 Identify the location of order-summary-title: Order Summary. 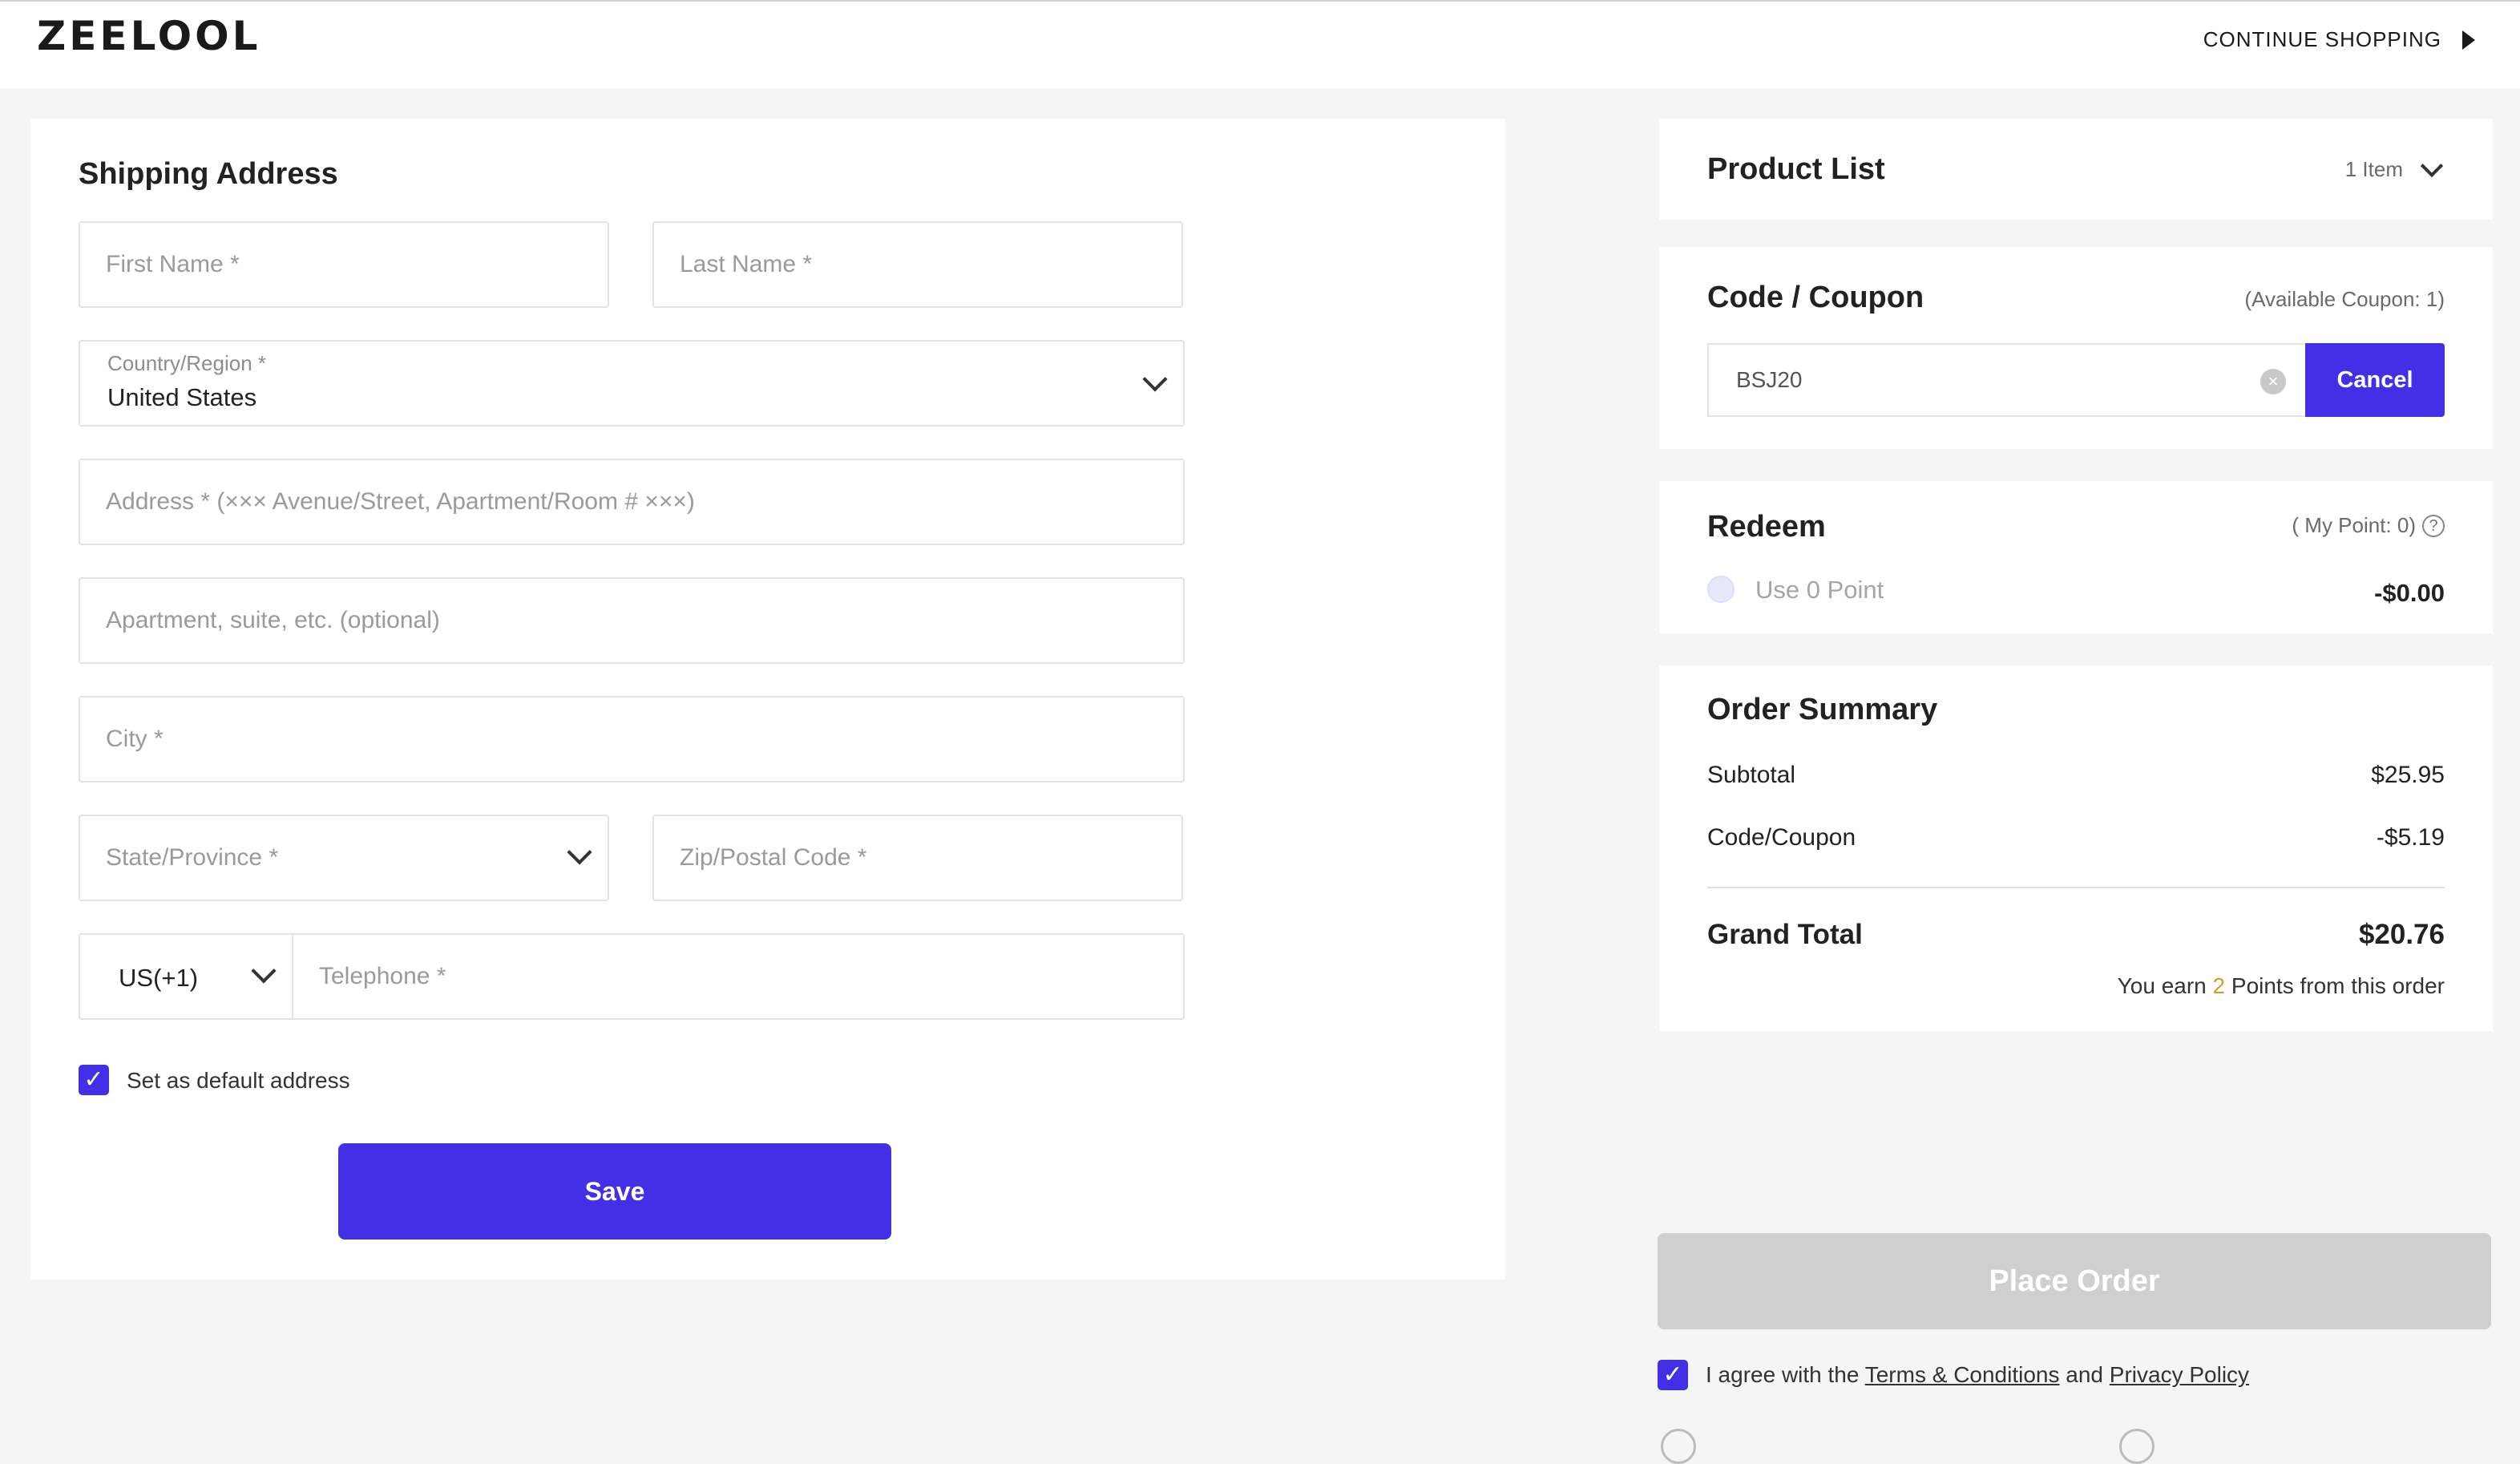
(1822, 709).